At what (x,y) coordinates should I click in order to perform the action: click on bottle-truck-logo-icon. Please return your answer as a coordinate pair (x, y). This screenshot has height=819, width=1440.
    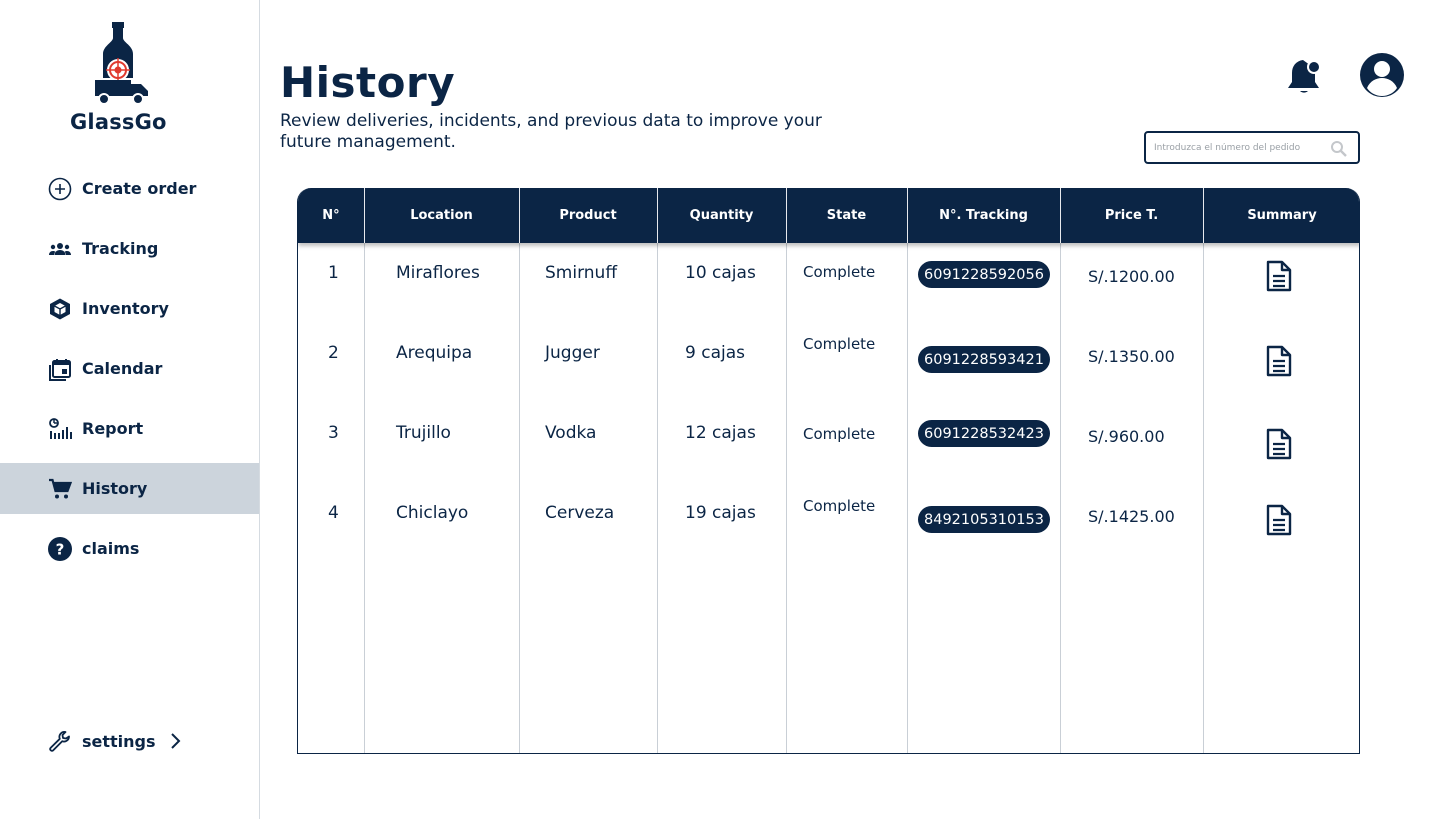
    Looking at the image, I should click on (121, 63).